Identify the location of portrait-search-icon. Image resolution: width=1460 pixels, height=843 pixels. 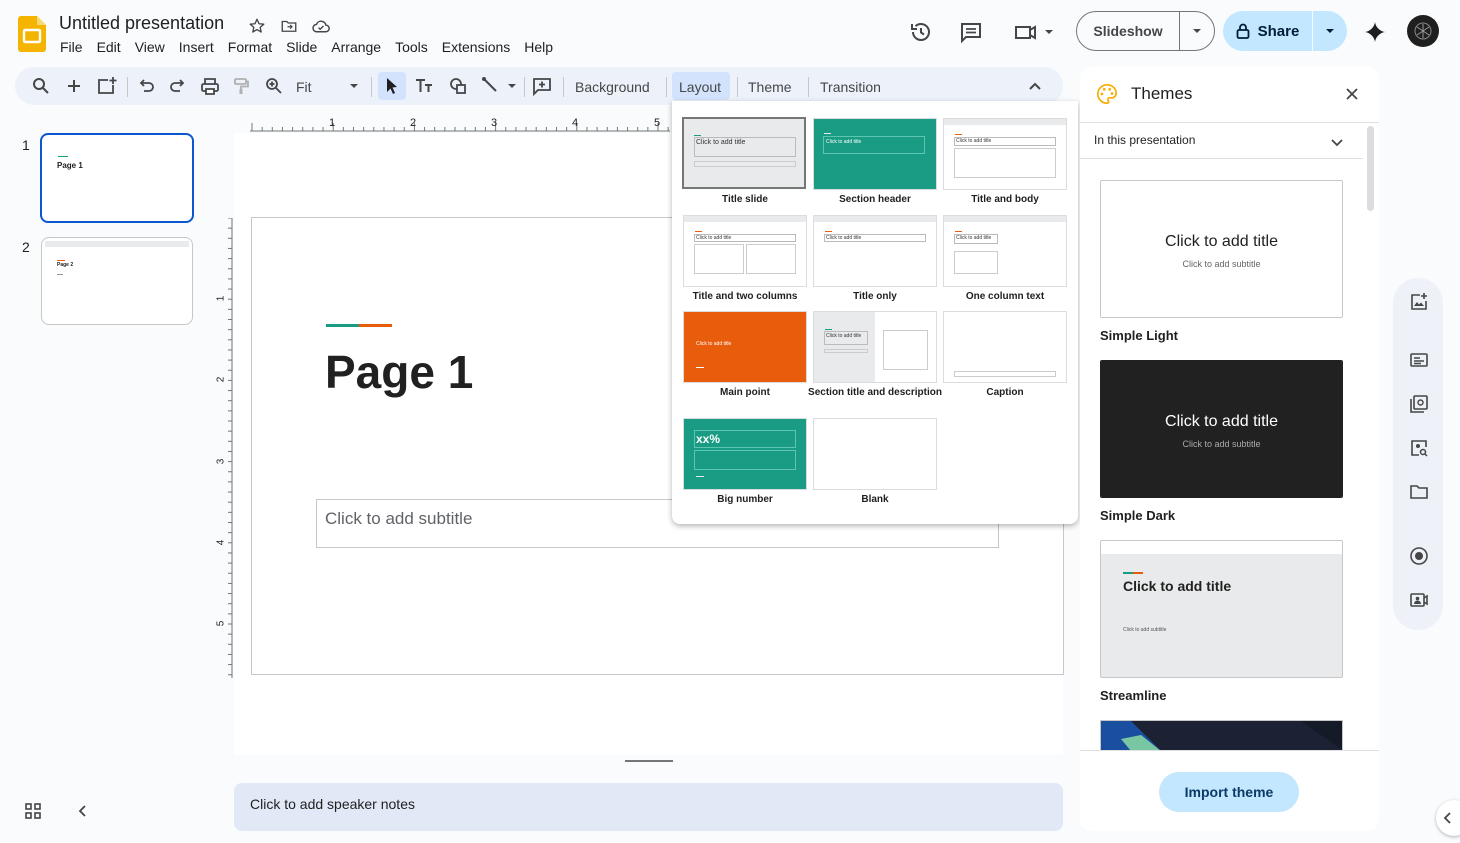
(1419, 448).